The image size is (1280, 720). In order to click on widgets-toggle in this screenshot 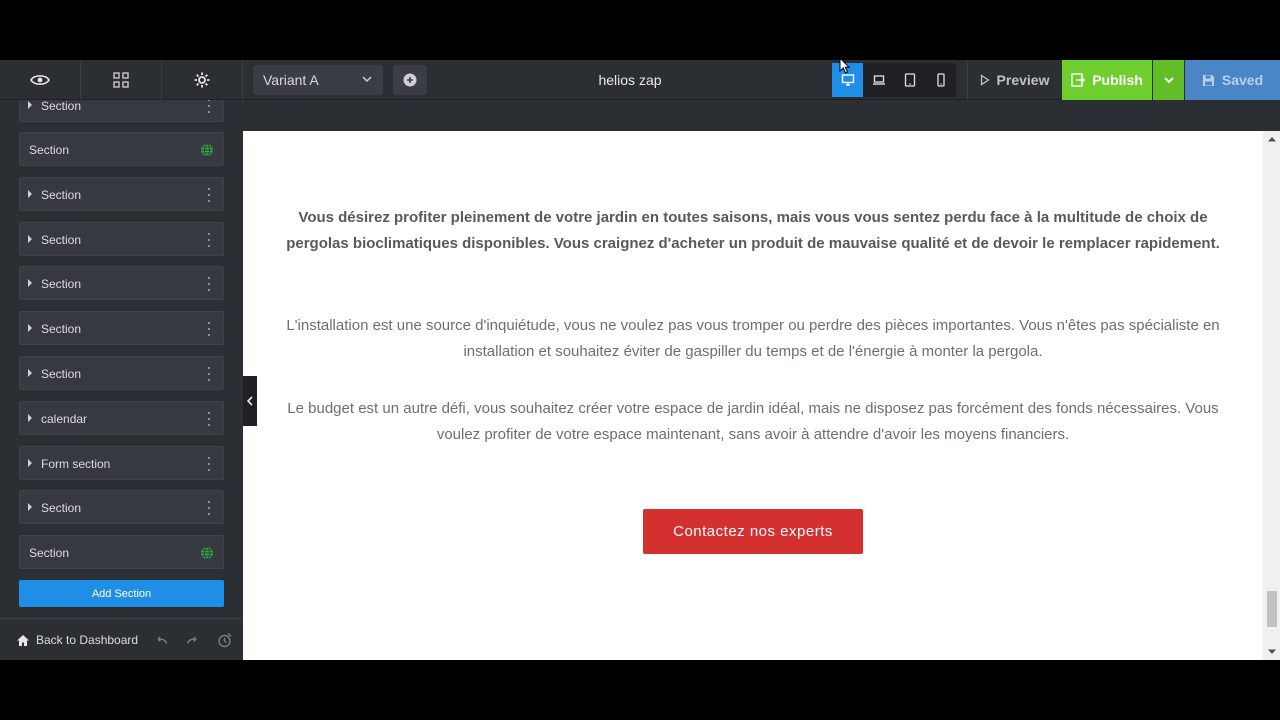, I will do `click(121, 80)`.